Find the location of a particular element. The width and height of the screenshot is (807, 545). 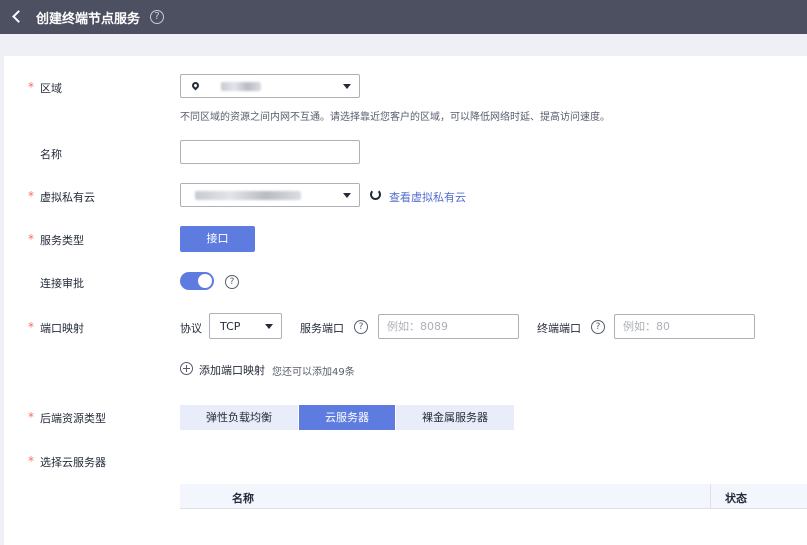

protocol-value: TCP is located at coordinates (230, 326).